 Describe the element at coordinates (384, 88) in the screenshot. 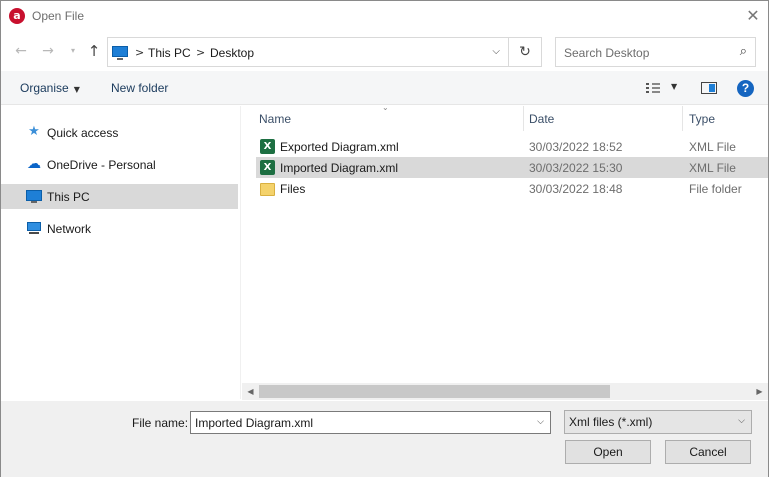

I see `command-toolbar: Organise ▼ New folder ▼ ?` at that location.